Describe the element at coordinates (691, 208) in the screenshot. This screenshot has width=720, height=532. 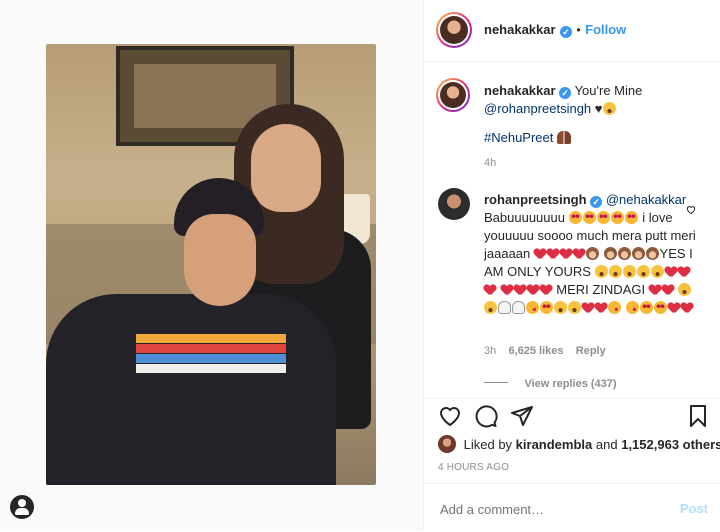
I see `comment-like-heart-icon` at that location.